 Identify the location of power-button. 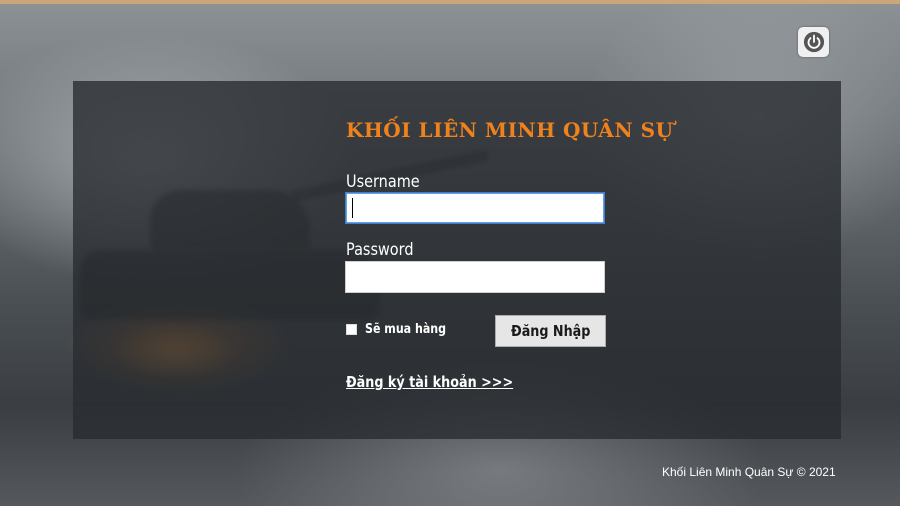
(813, 42).